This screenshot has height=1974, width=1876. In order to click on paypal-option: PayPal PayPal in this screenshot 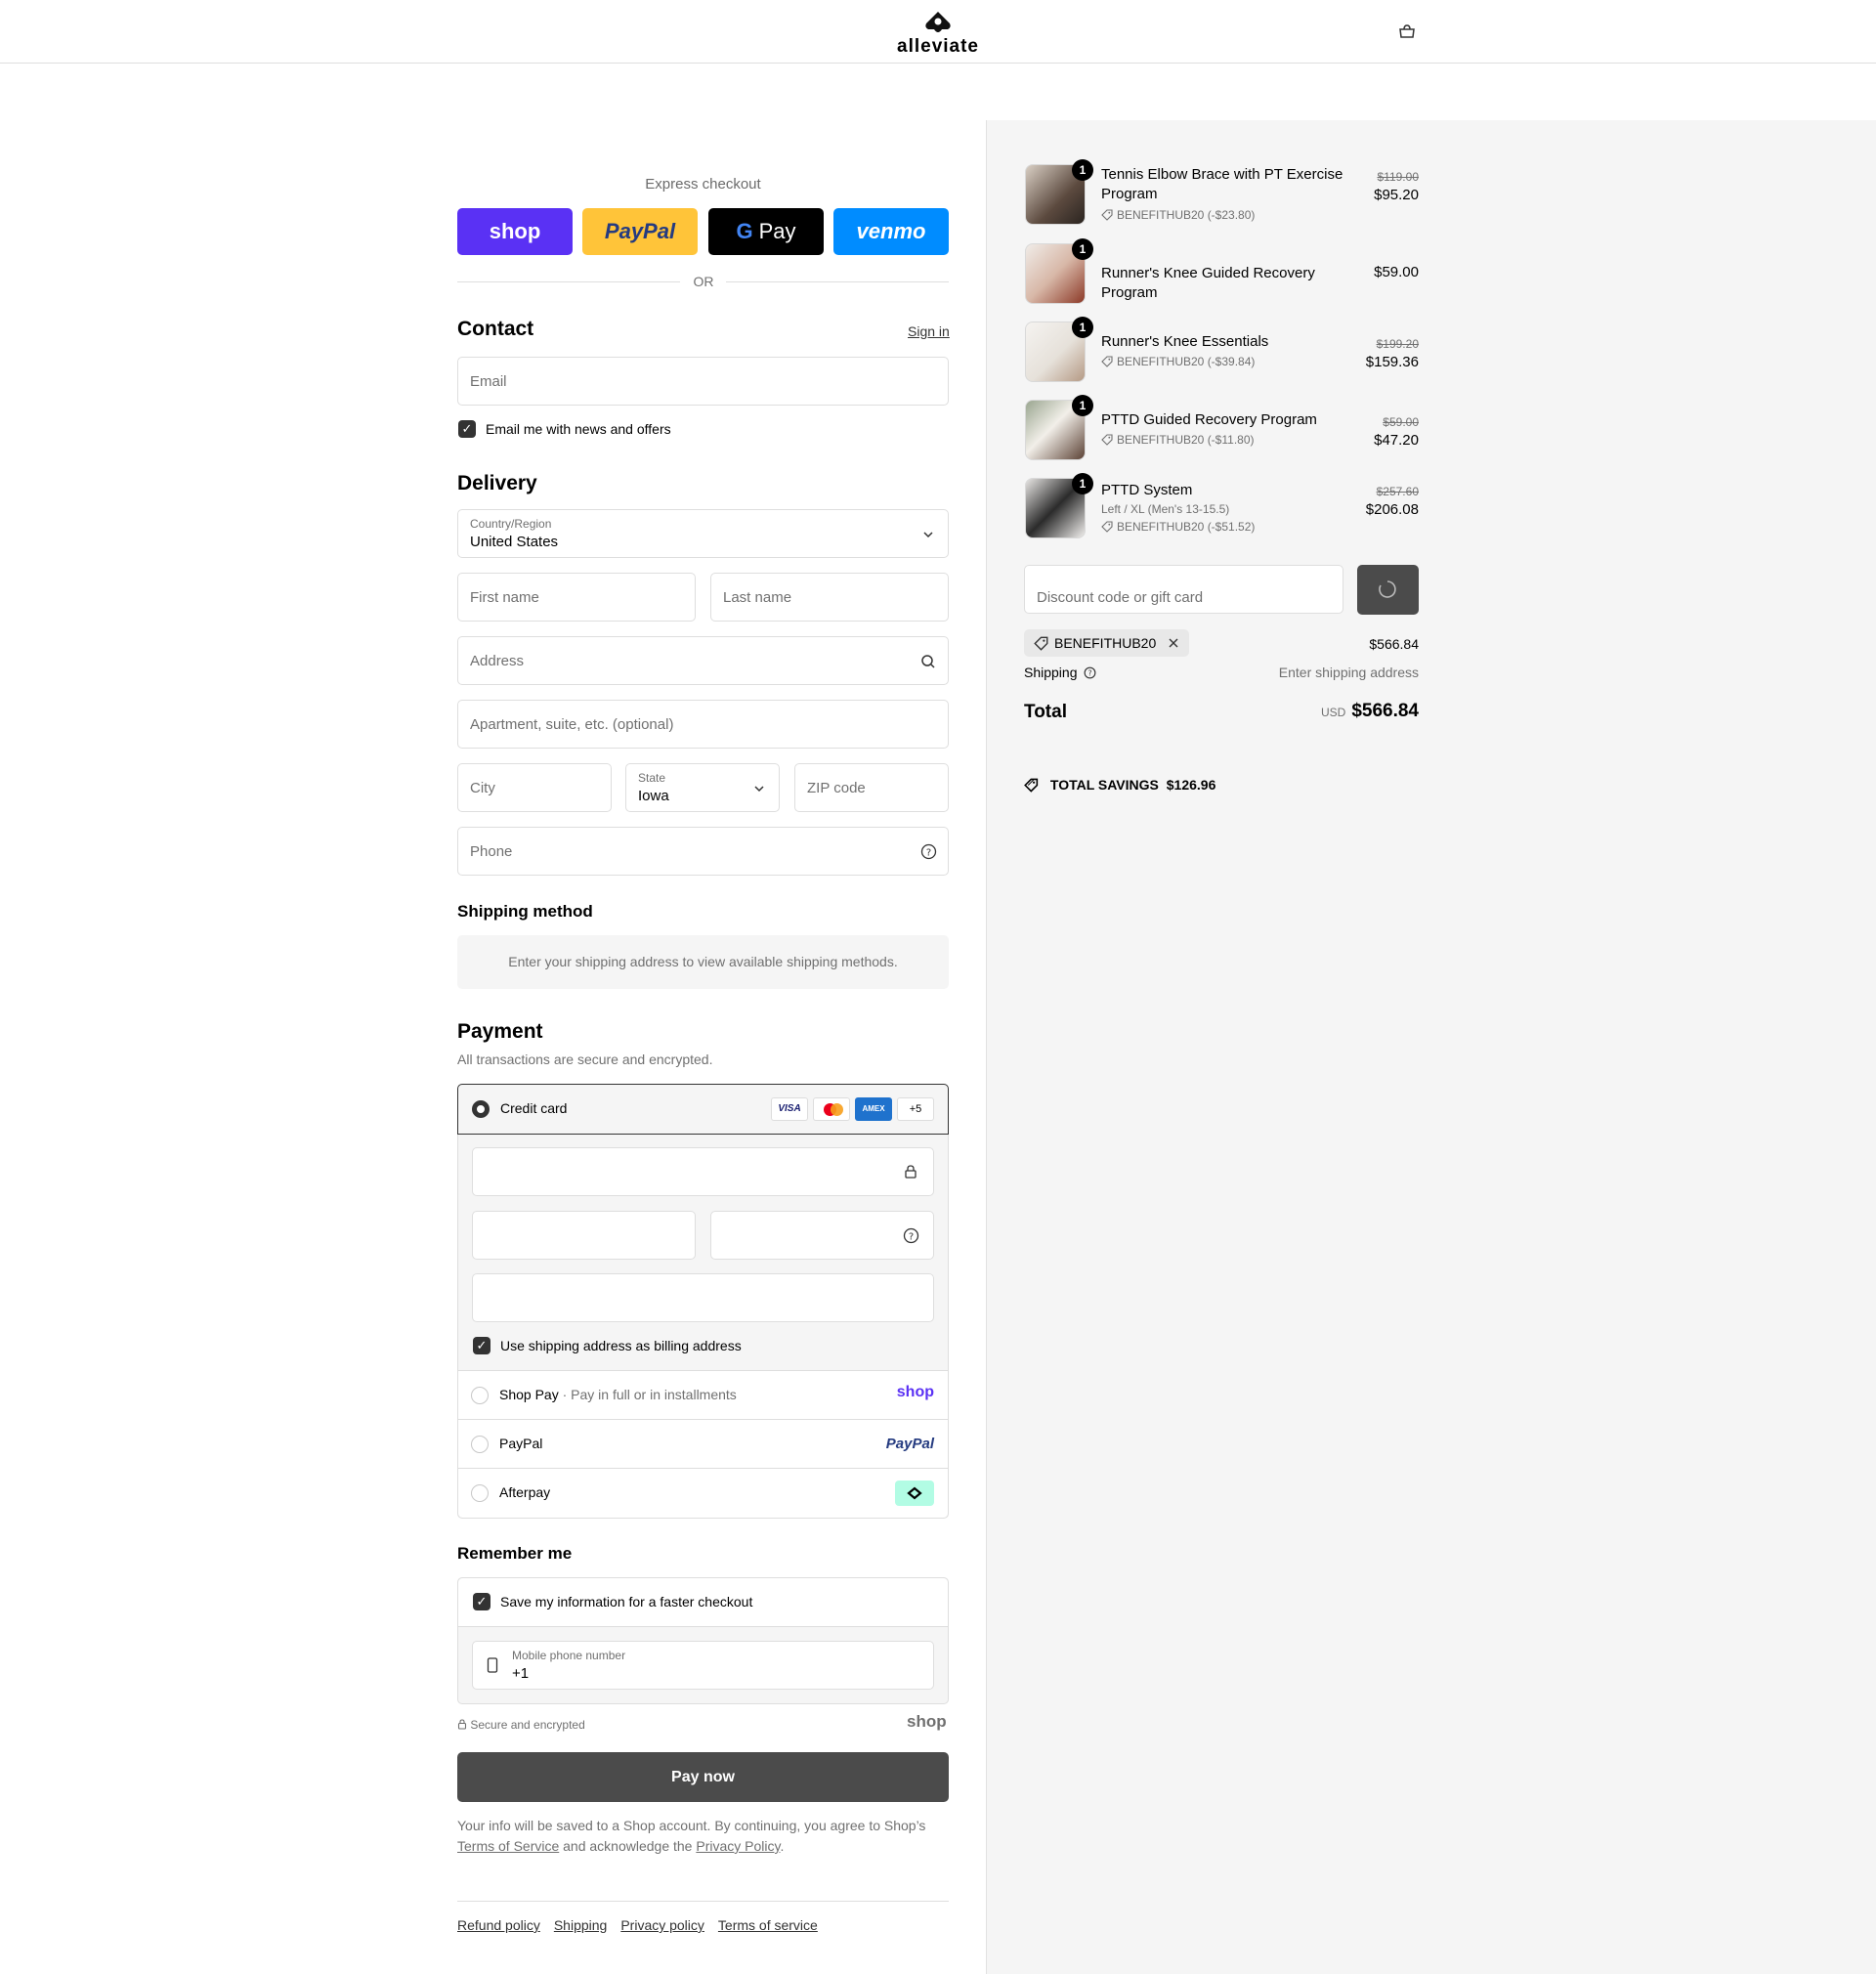, I will do `click(703, 1444)`.